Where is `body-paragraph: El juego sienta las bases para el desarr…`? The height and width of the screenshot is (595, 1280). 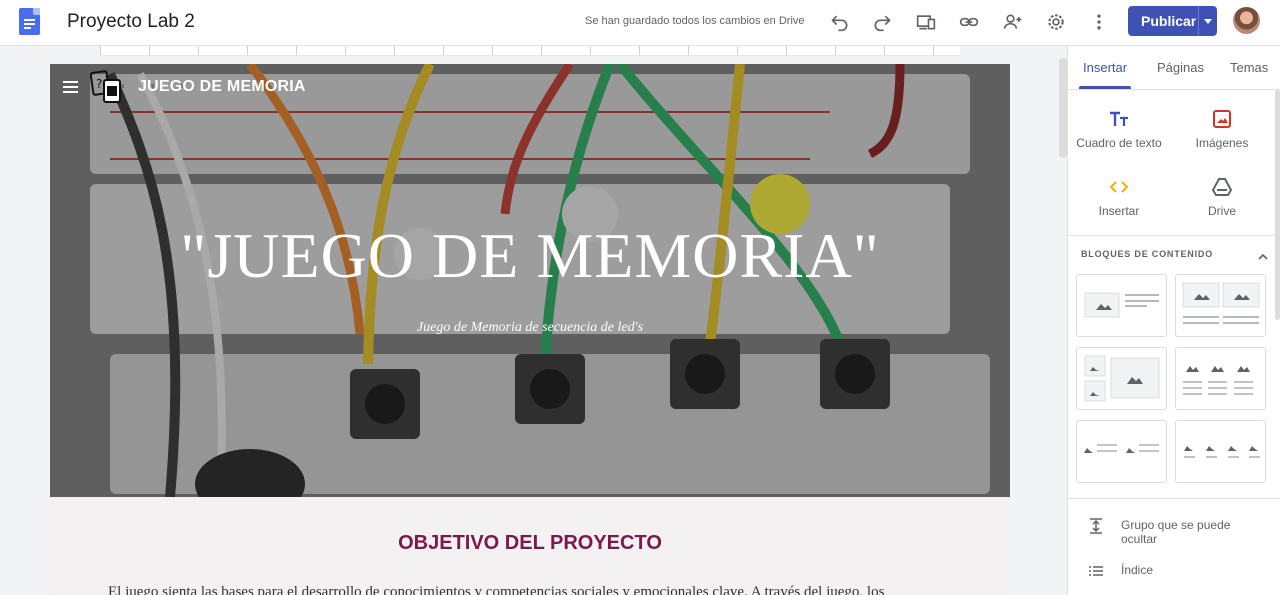 body-paragraph: El juego sienta las bases para el desarr… is located at coordinates (538, 589).